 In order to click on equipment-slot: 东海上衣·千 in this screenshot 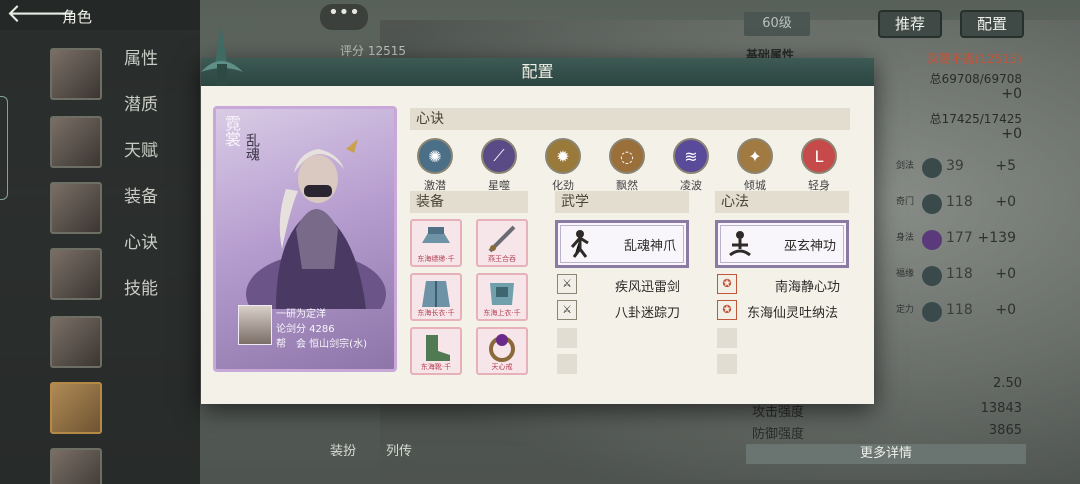, I will do `click(502, 297)`.